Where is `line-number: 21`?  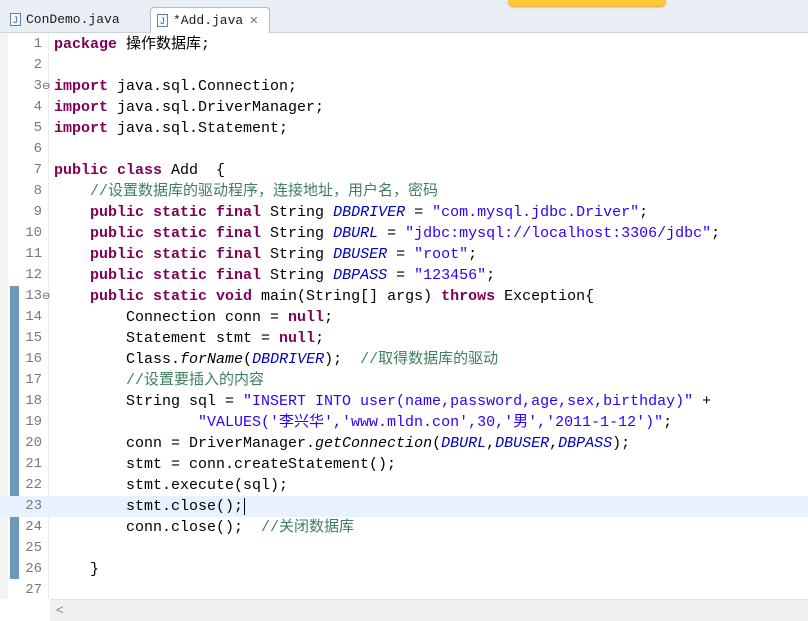 line-number: 21 is located at coordinates (33, 464).